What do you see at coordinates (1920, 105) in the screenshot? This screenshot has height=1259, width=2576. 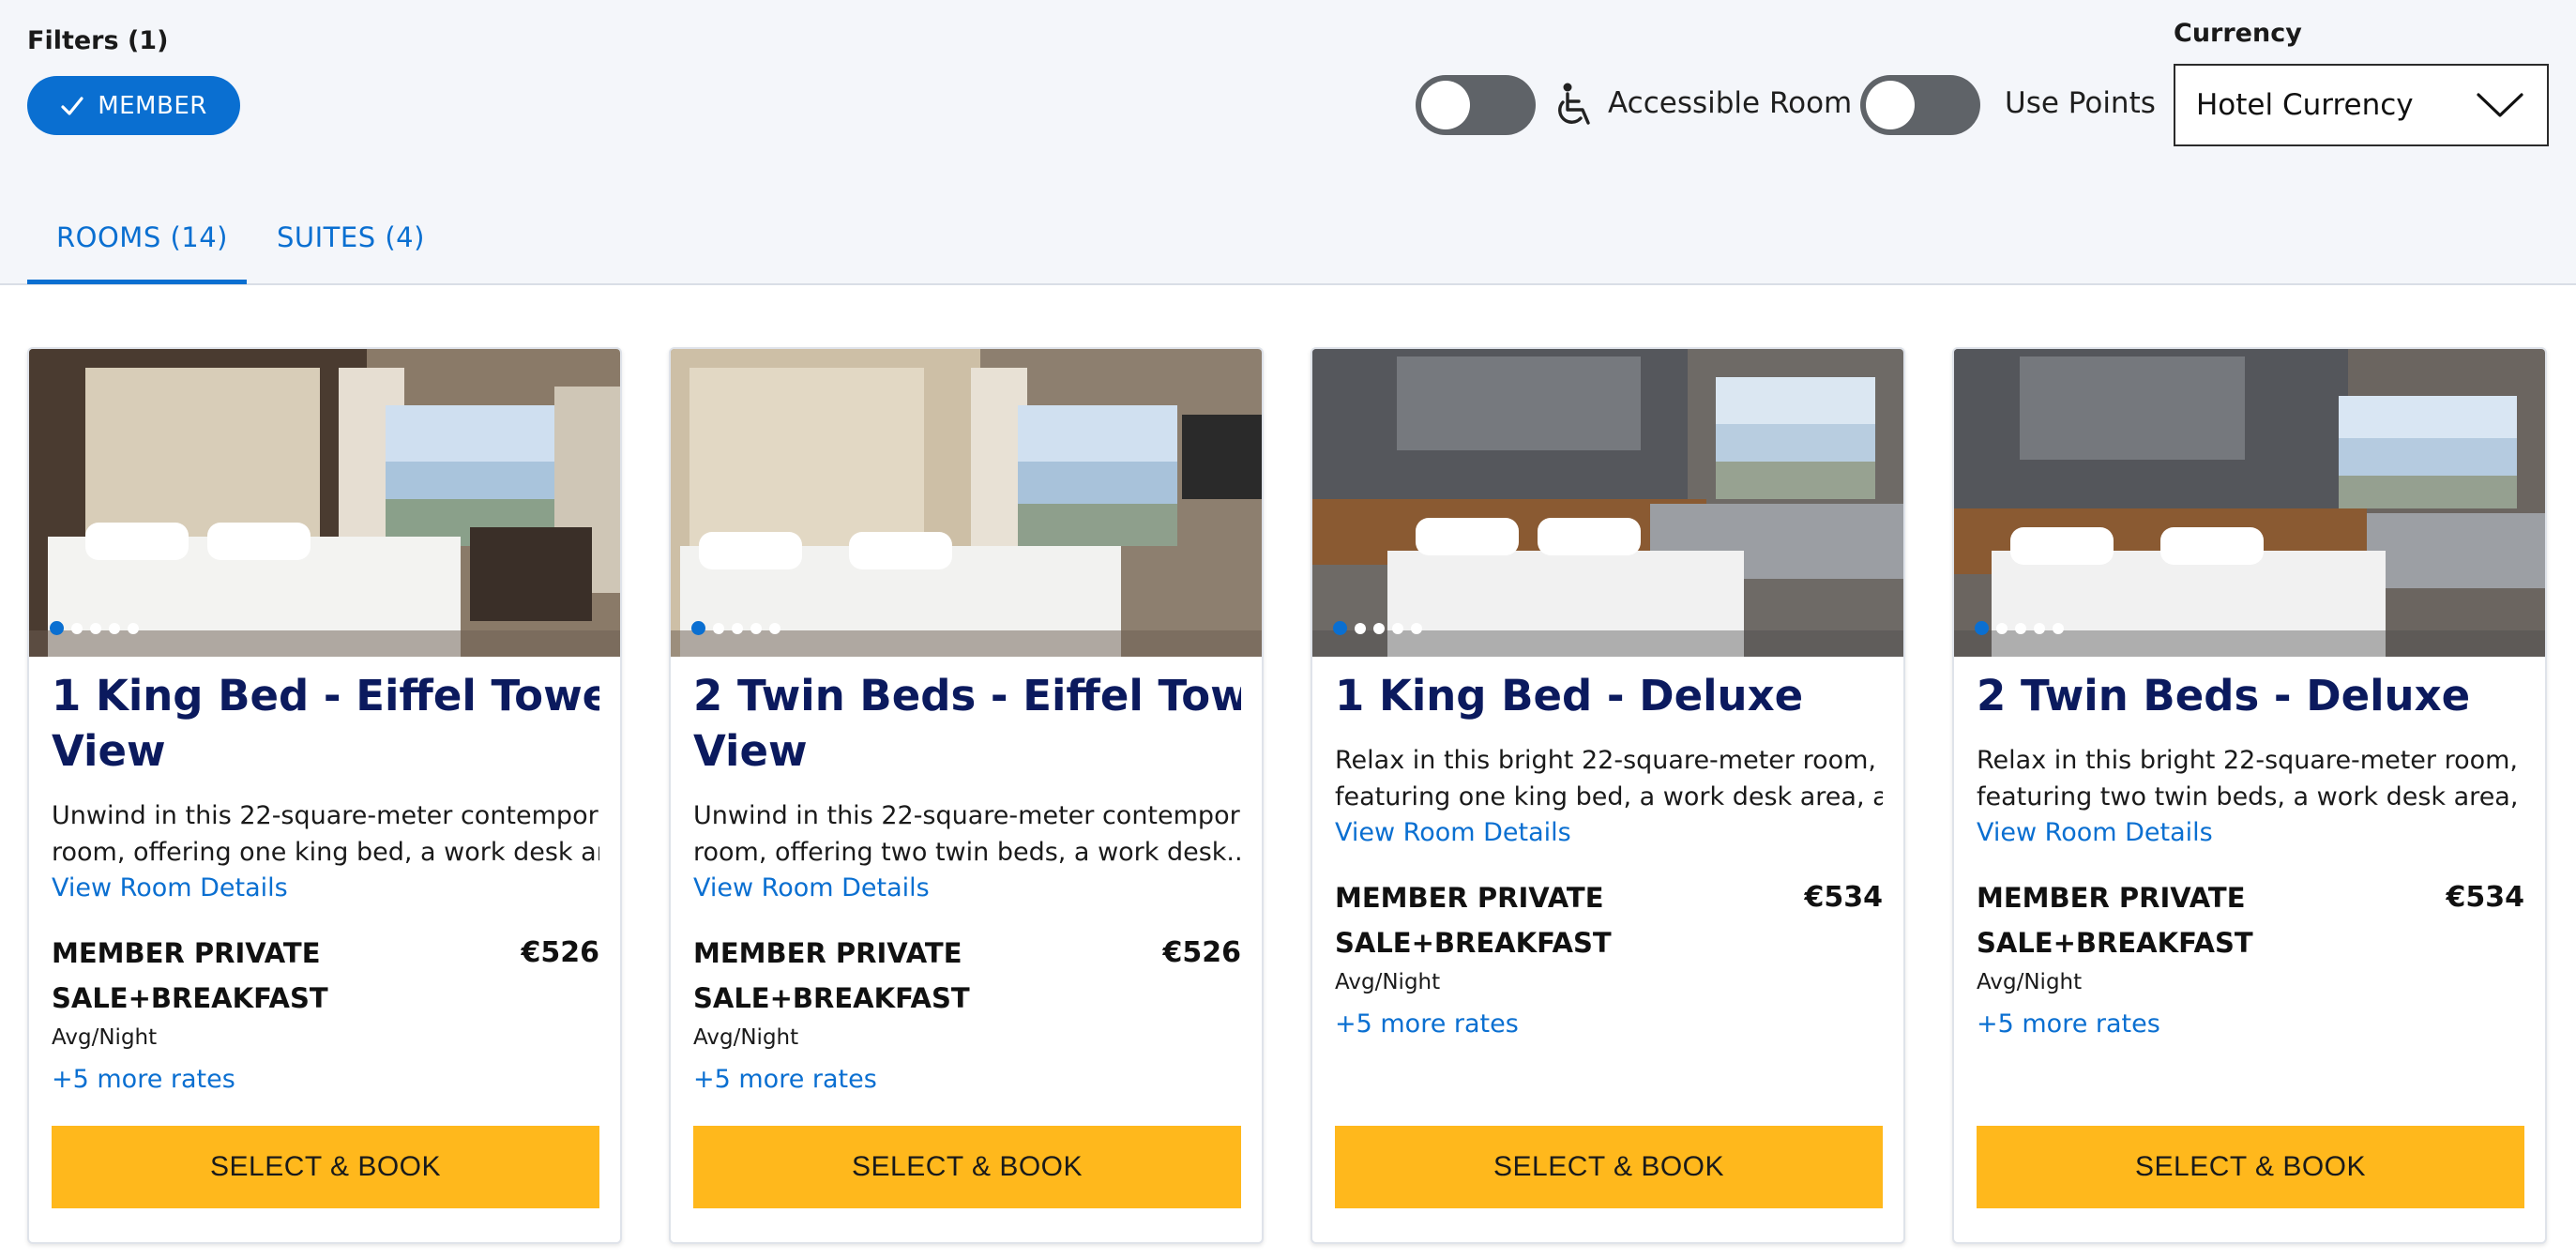 I see `use-points-toggle` at bounding box center [1920, 105].